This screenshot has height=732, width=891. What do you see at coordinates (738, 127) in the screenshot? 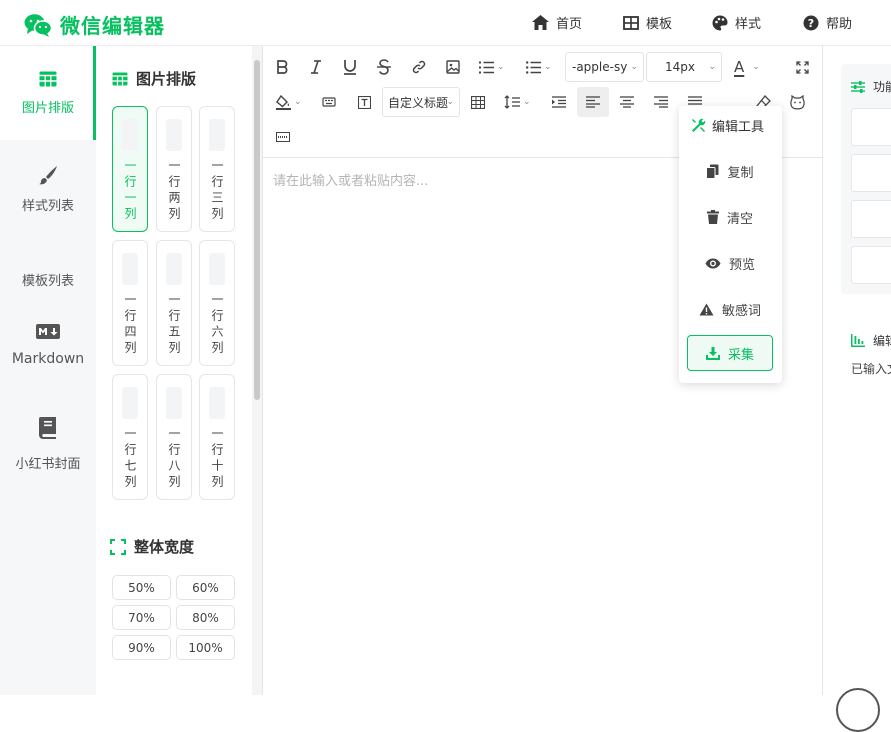
I see `popup-title-text: 编辑工具` at bounding box center [738, 127].